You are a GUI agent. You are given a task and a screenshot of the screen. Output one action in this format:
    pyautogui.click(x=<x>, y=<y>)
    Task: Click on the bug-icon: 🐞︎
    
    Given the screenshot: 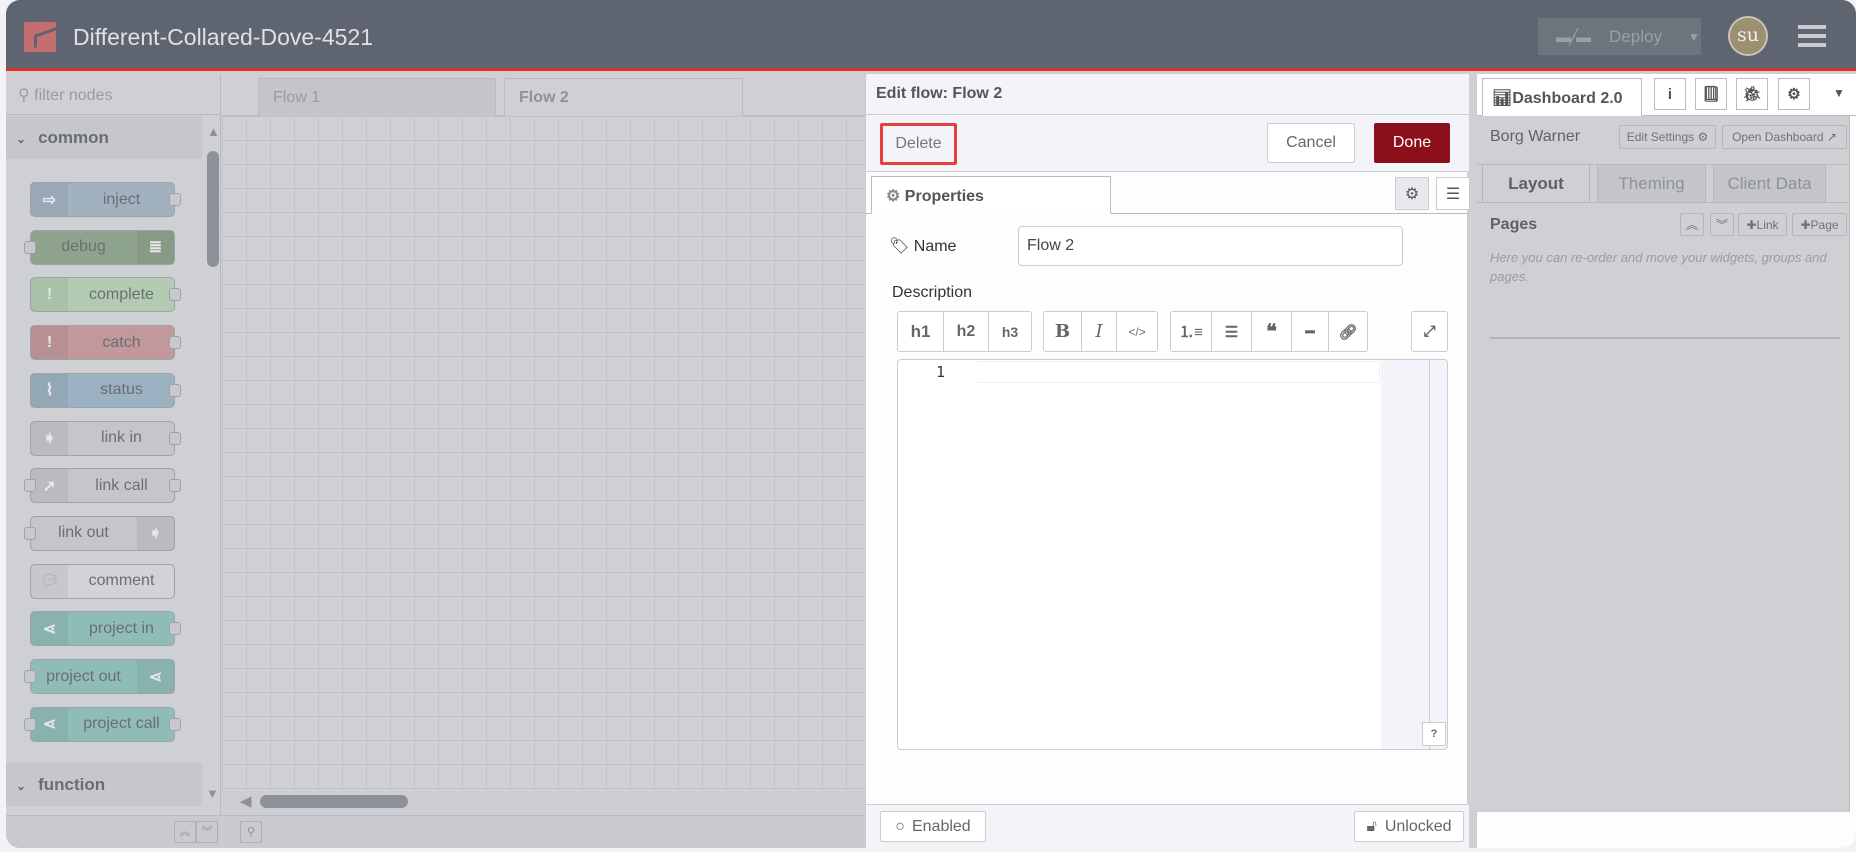 What is the action you would take?
    pyautogui.click(x=1752, y=94)
    